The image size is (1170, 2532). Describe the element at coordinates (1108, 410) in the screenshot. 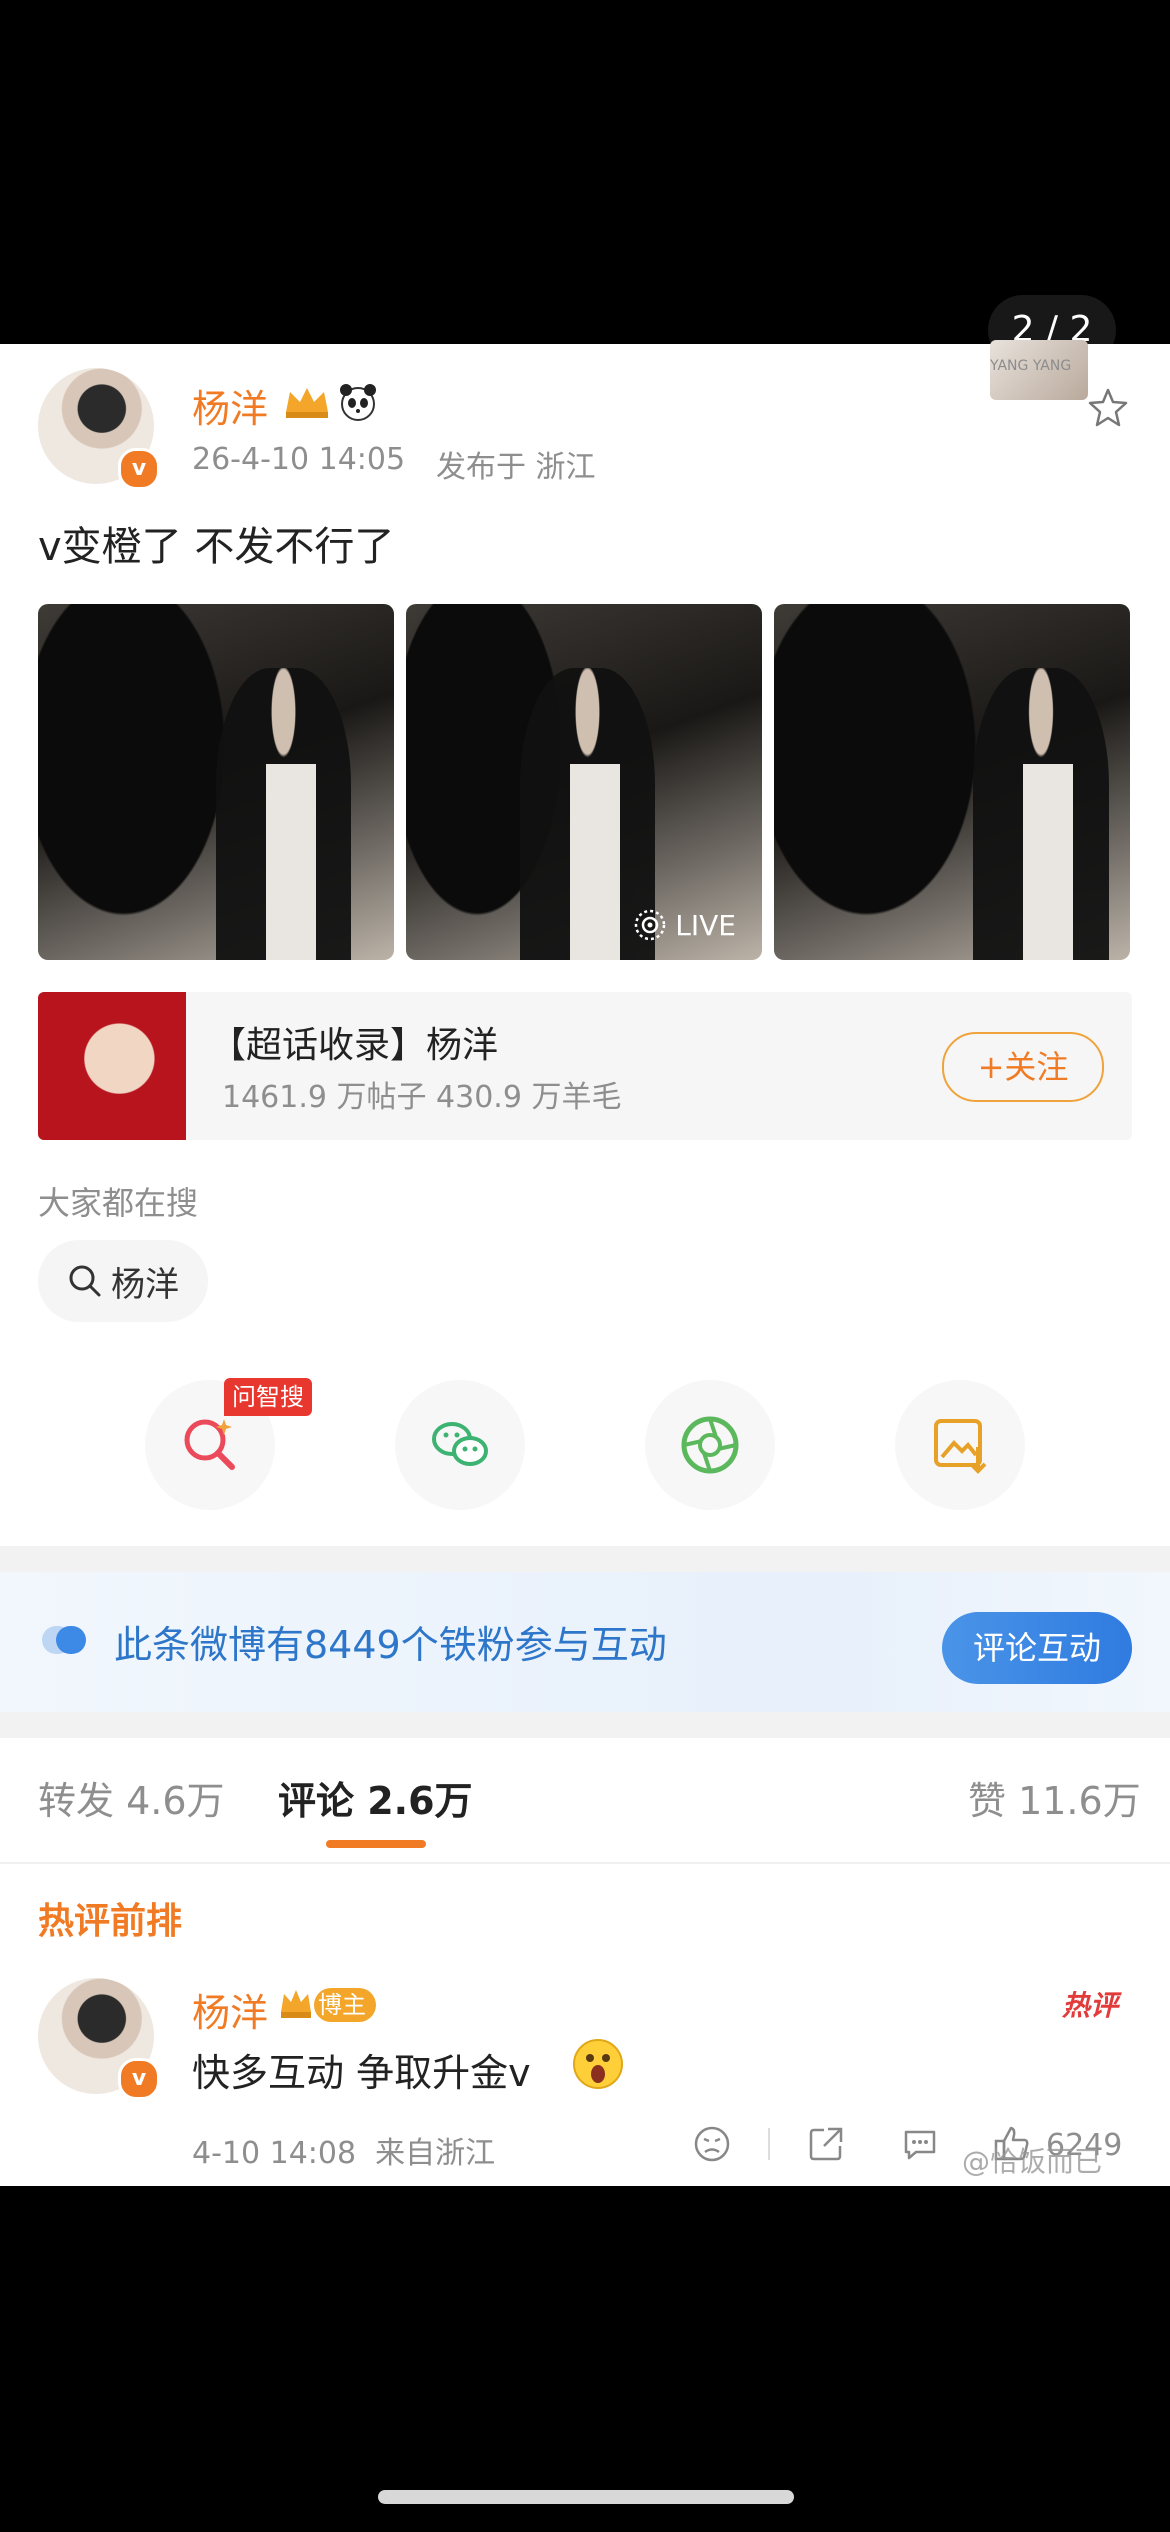

I see `star-icon` at that location.